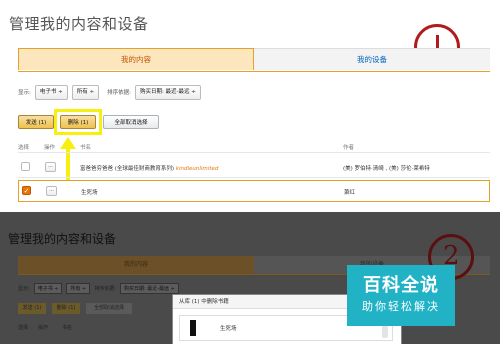 The width and height of the screenshot is (500, 344). I want to click on row-1-author: (美) 罗伯特·清崎 , (美) 莎伦·莱希特, so click(386, 169).